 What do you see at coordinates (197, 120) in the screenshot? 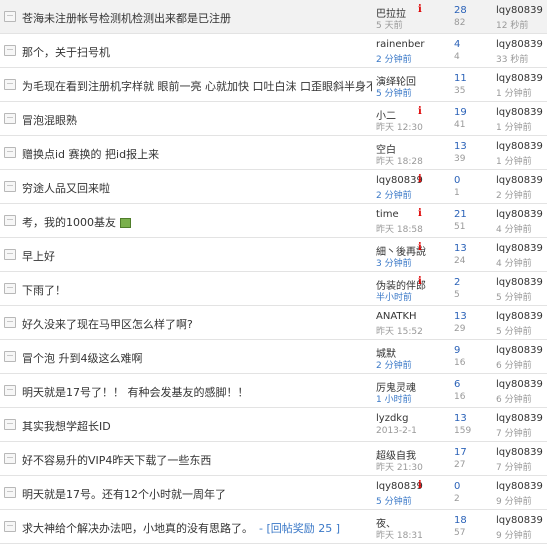
I see `thread-title: 冒泡混眼熟` at bounding box center [197, 120].